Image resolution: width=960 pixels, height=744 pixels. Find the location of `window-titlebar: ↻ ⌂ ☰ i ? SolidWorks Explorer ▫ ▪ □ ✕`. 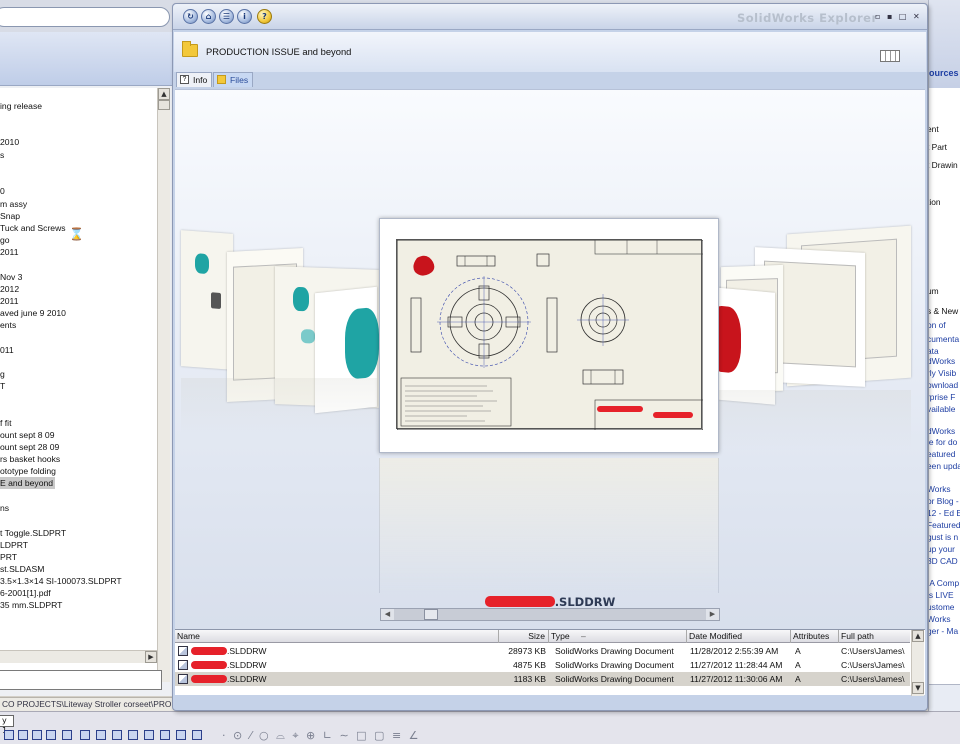

window-titlebar: ↻ ⌂ ☰ i ? SolidWorks Explorer ▫ ▪ □ ✕ is located at coordinates (550, 17).